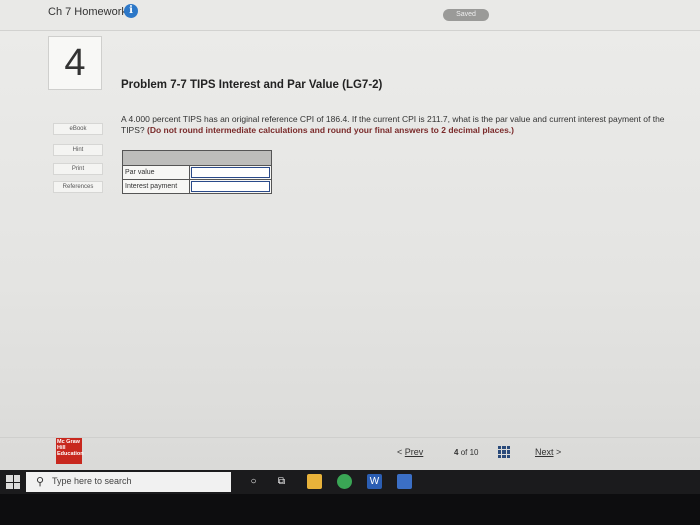 The image size is (700, 525). What do you see at coordinates (474, 452) in the screenshot?
I see `page-total: 10` at bounding box center [474, 452].